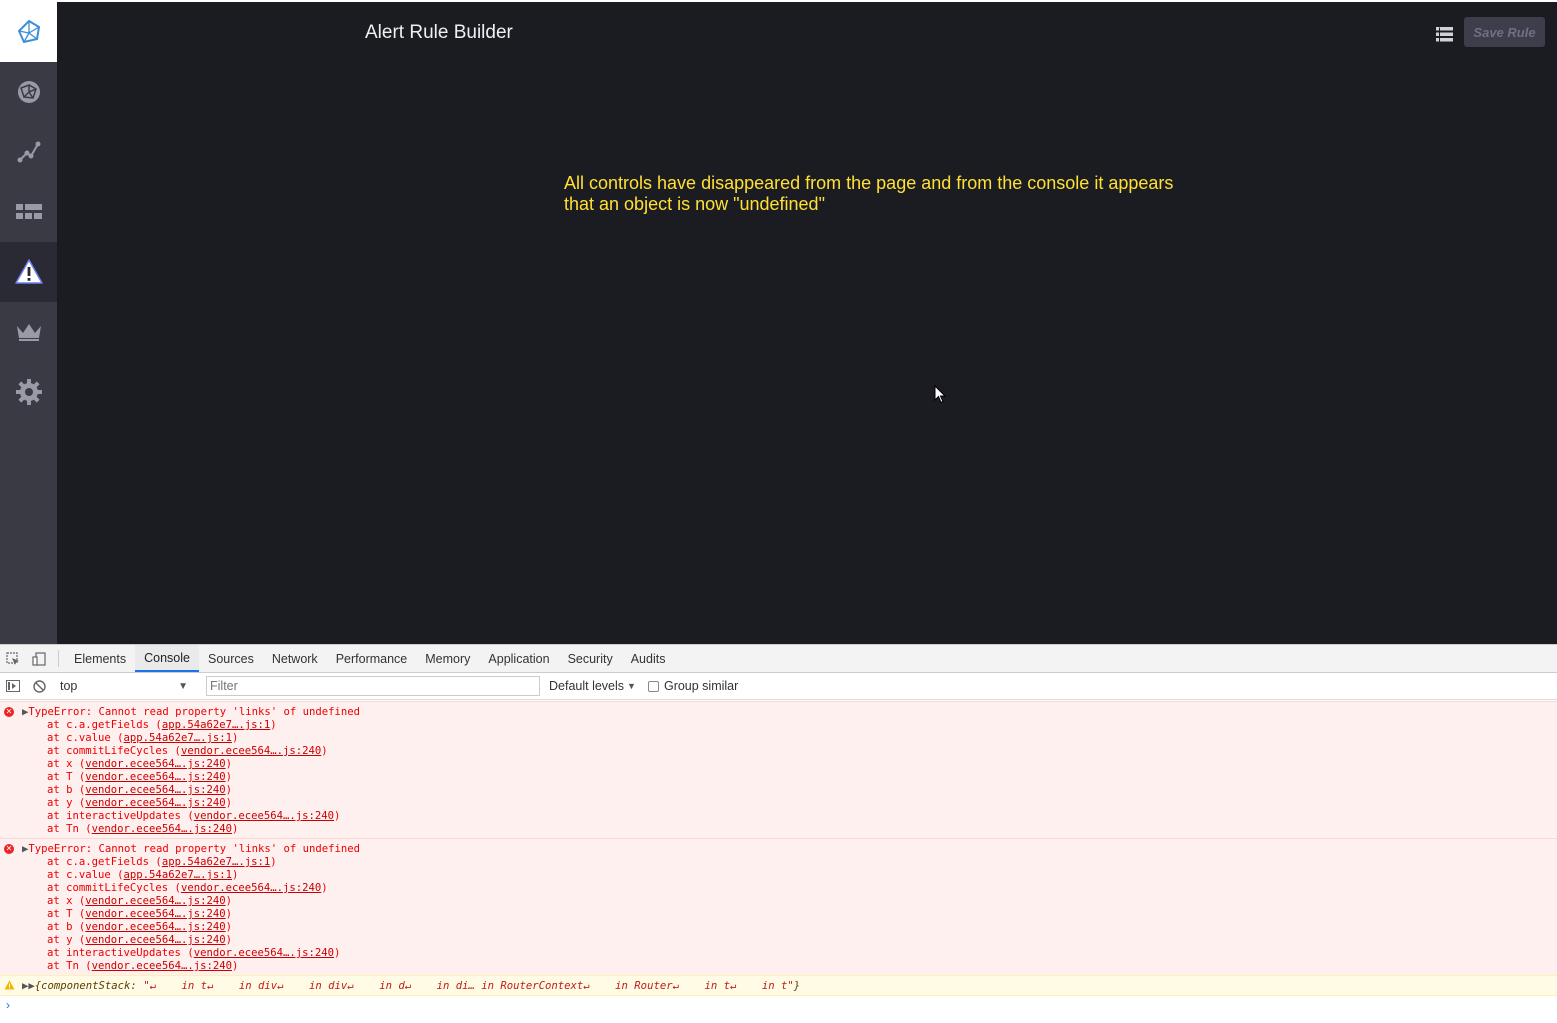  I want to click on tab-security: Security, so click(590, 658).